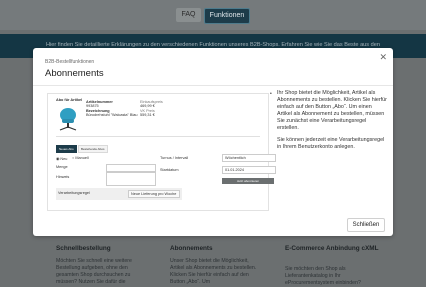 The height and width of the screenshot is (287, 426). I want to click on regel-value: Neue Lieferung pro Woche, so click(154, 194).